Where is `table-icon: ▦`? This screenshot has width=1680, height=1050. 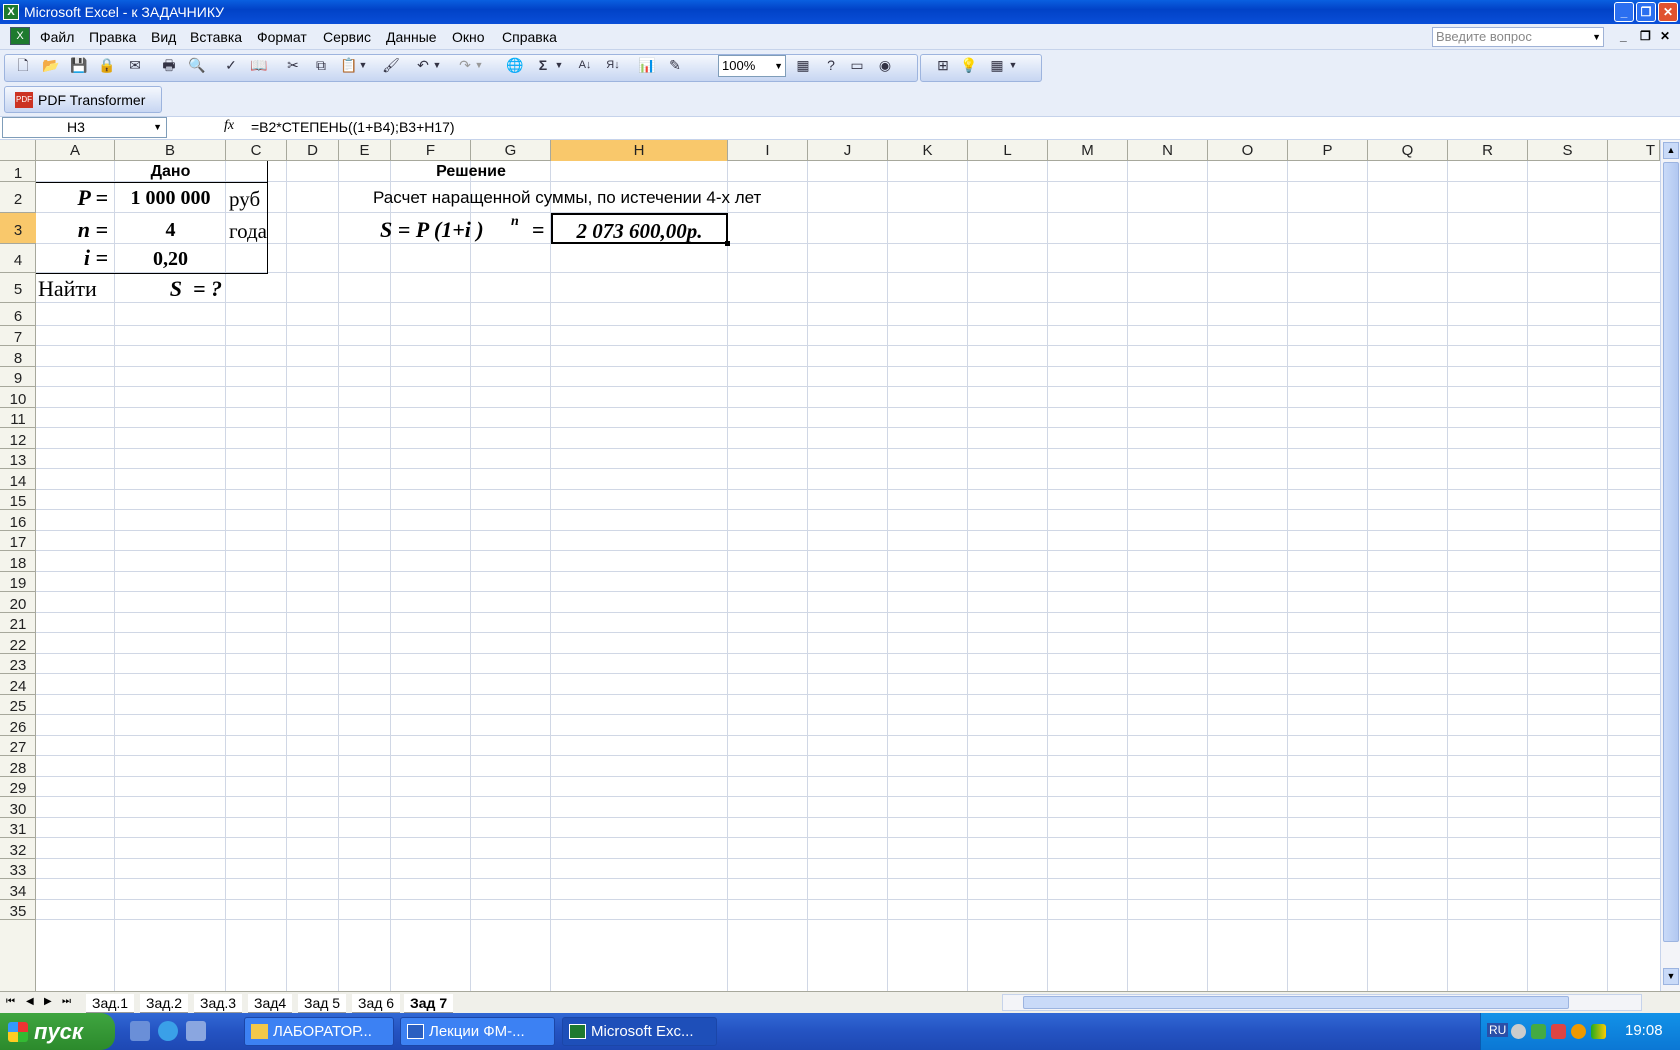 table-icon: ▦ is located at coordinates (803, 65).